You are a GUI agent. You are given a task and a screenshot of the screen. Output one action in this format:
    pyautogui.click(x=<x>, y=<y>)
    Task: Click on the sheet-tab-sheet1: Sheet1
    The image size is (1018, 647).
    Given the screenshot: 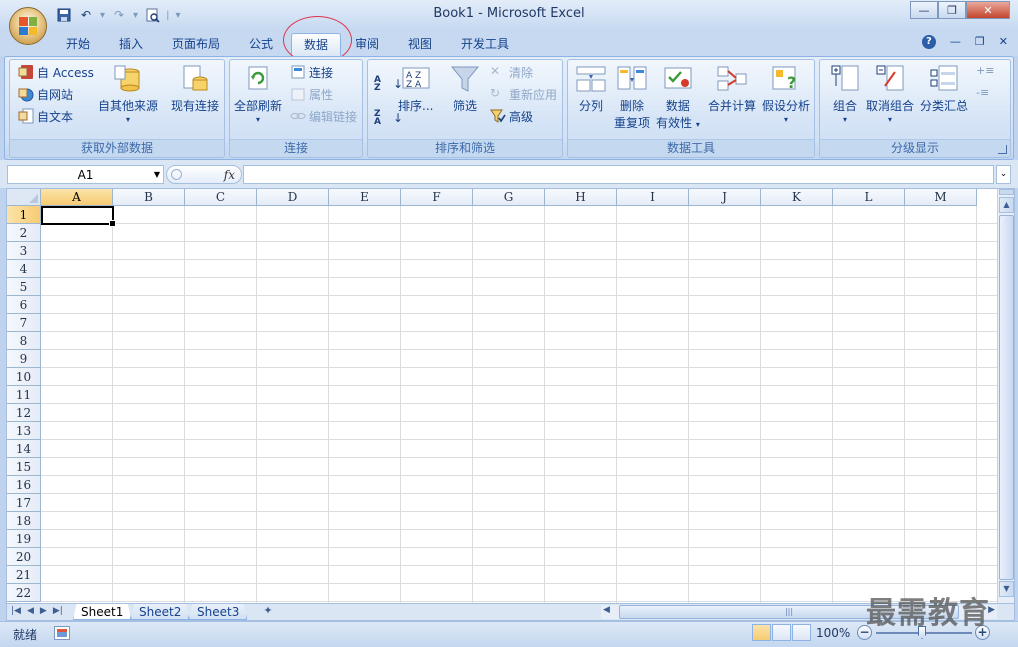 What is the action you would take?
    pyautogui.click(x=102, y=612)
    